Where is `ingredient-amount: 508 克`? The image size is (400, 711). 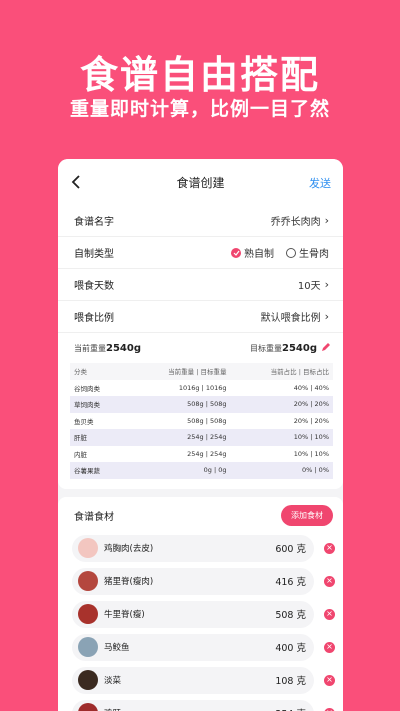
ingredient-amount: 508 克 is located at coordinates (290, 615).